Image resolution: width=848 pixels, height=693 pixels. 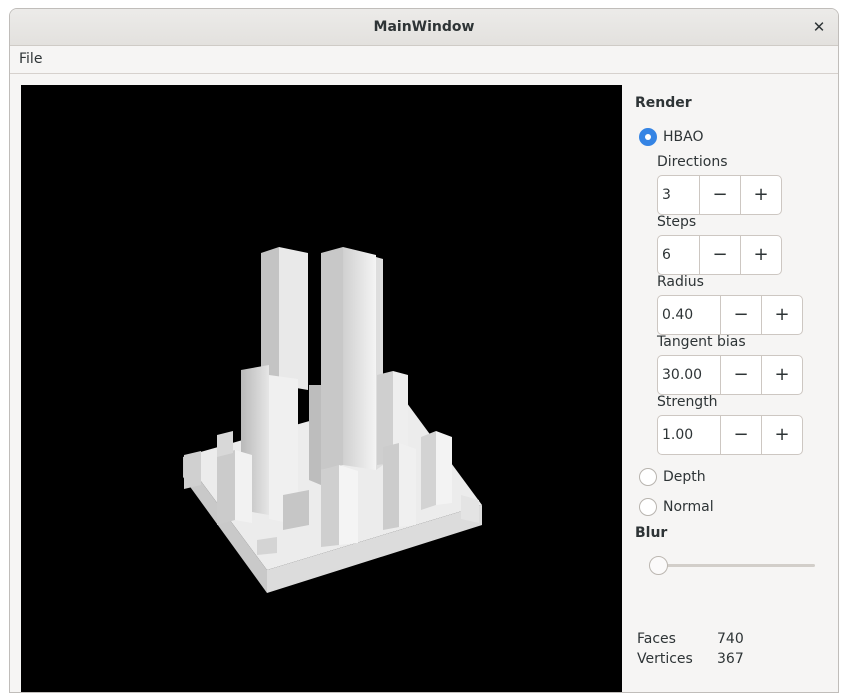 I want to click on directions-decrement-button: −, so click(x=719, y=195).